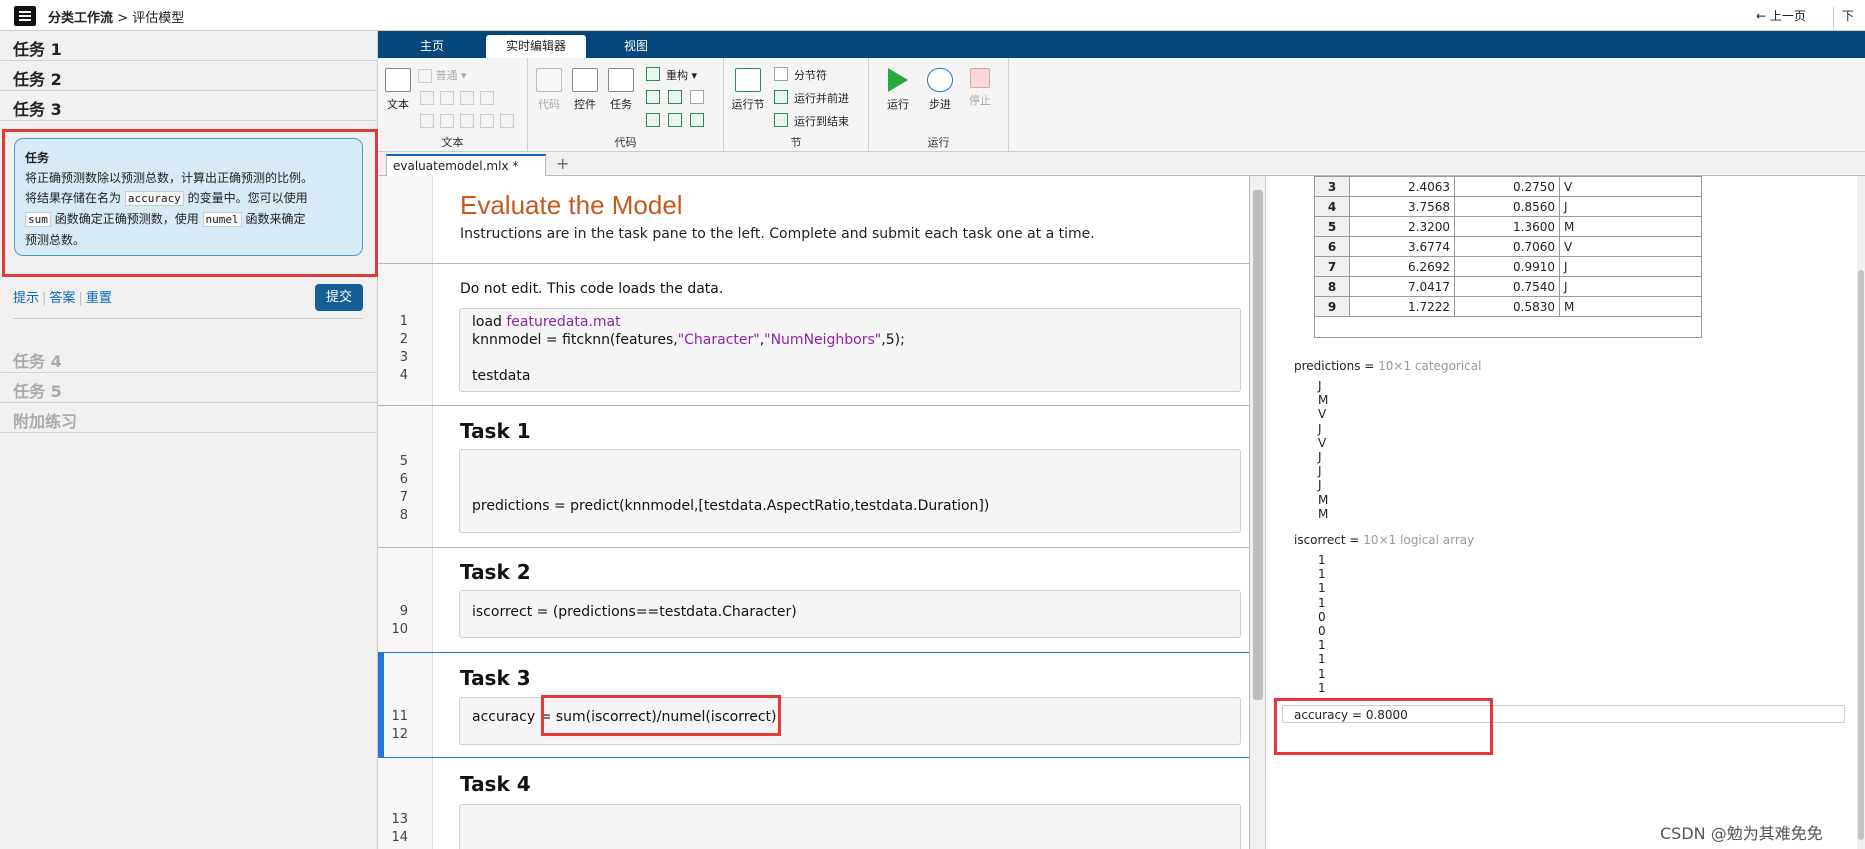 The height and width of the screenshot is (849, 1865). I want to click on task-header-extra-practice: 附加练习, so click(189, 418).